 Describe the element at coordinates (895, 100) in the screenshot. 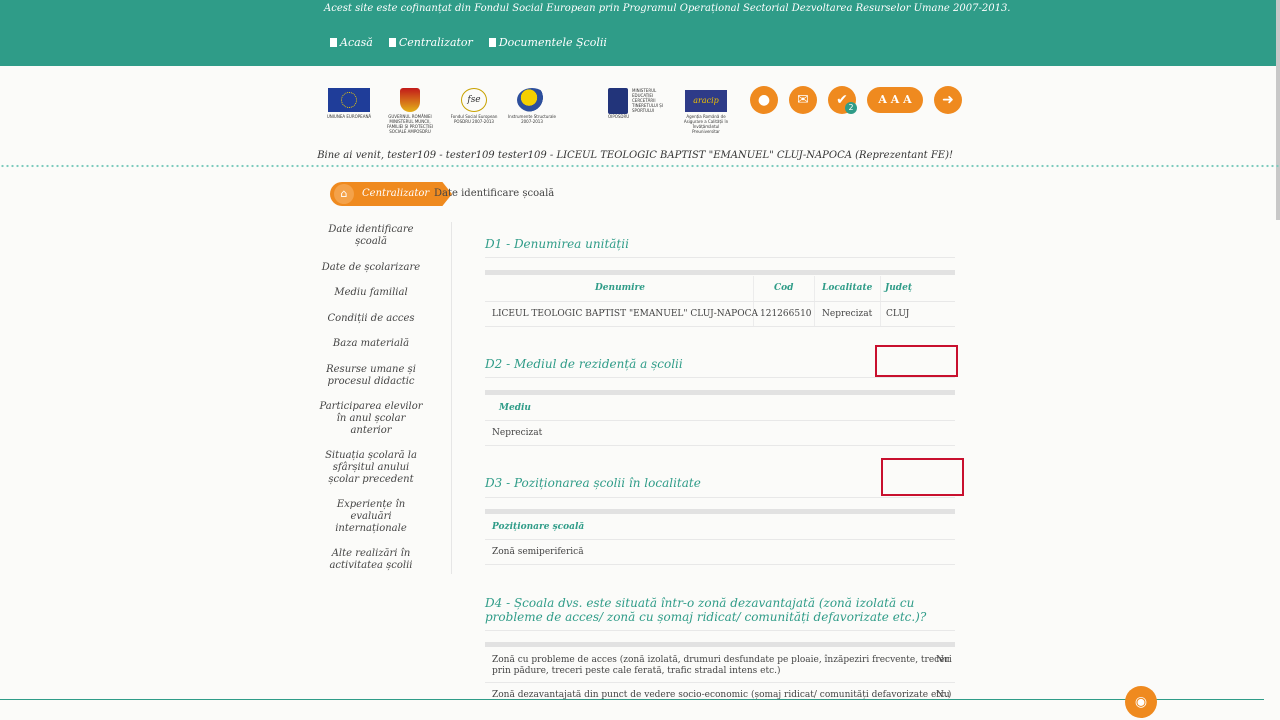

I see `font-size-button: A A A` at that location.